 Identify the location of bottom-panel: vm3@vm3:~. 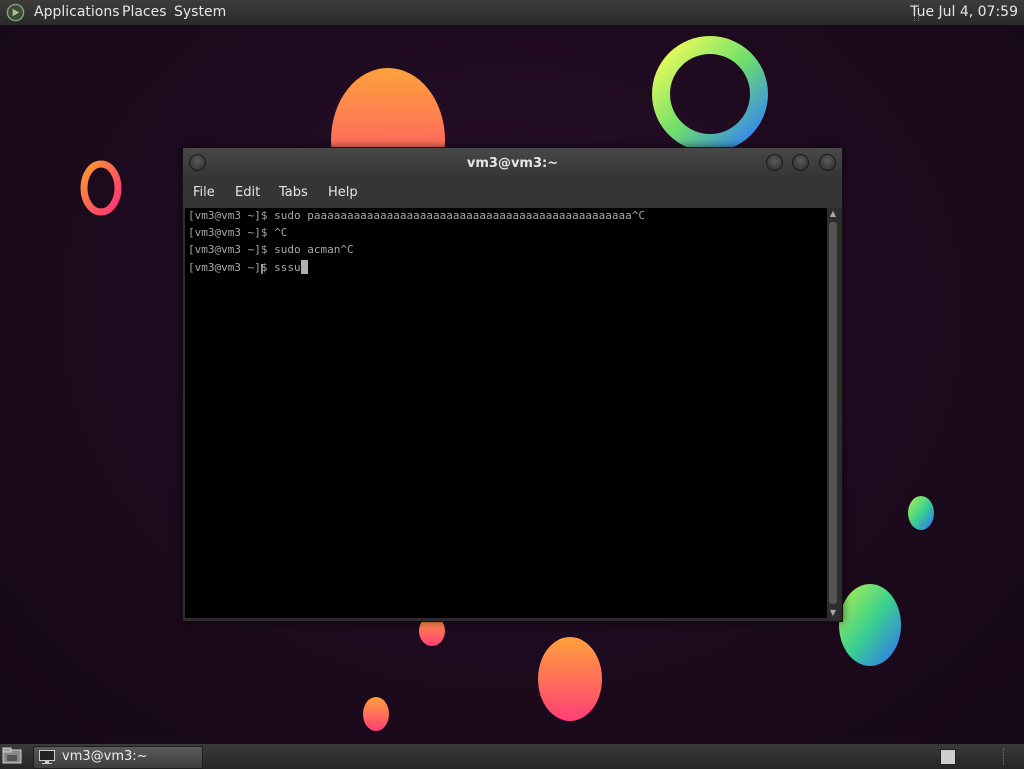
(512, 756).